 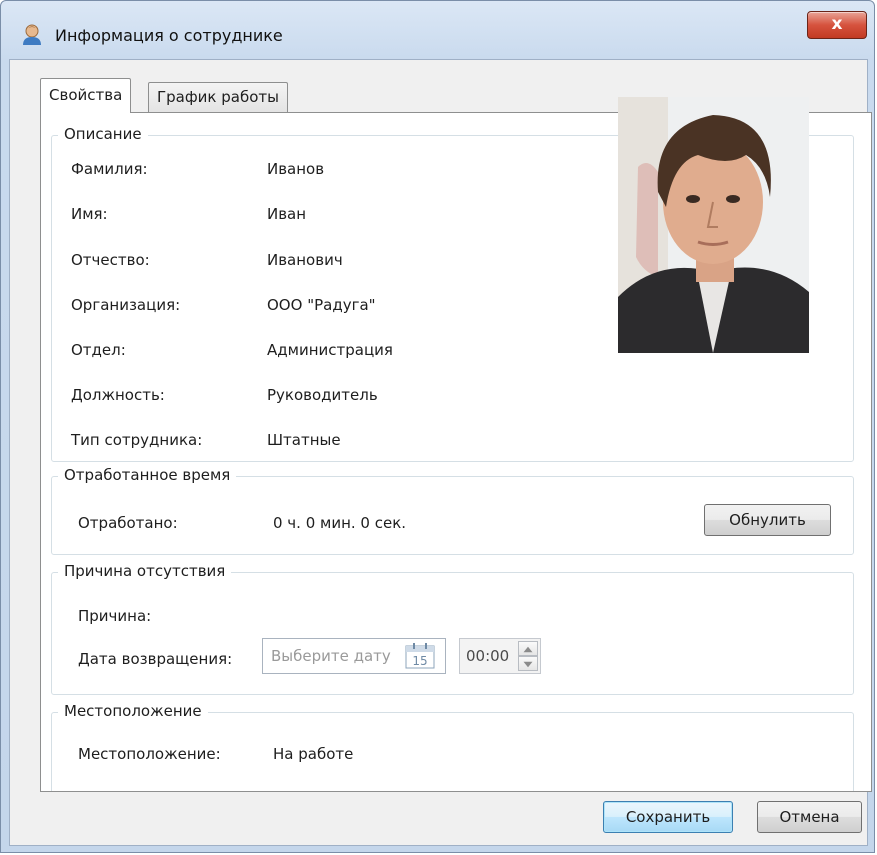 I want to click on patronymic-value: Иванович, so click(x=305, y=260).